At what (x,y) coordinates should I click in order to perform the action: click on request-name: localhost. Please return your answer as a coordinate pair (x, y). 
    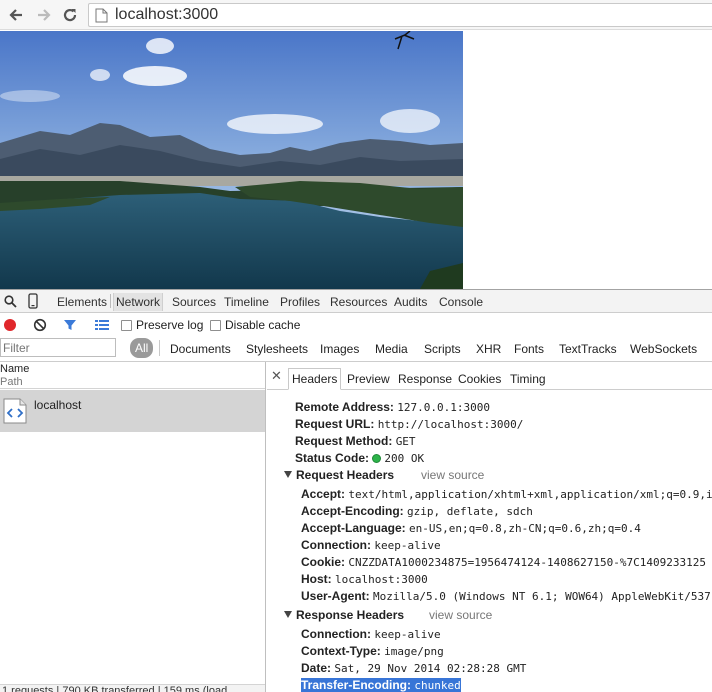
    Looking at the image, I should click on (58, 405).